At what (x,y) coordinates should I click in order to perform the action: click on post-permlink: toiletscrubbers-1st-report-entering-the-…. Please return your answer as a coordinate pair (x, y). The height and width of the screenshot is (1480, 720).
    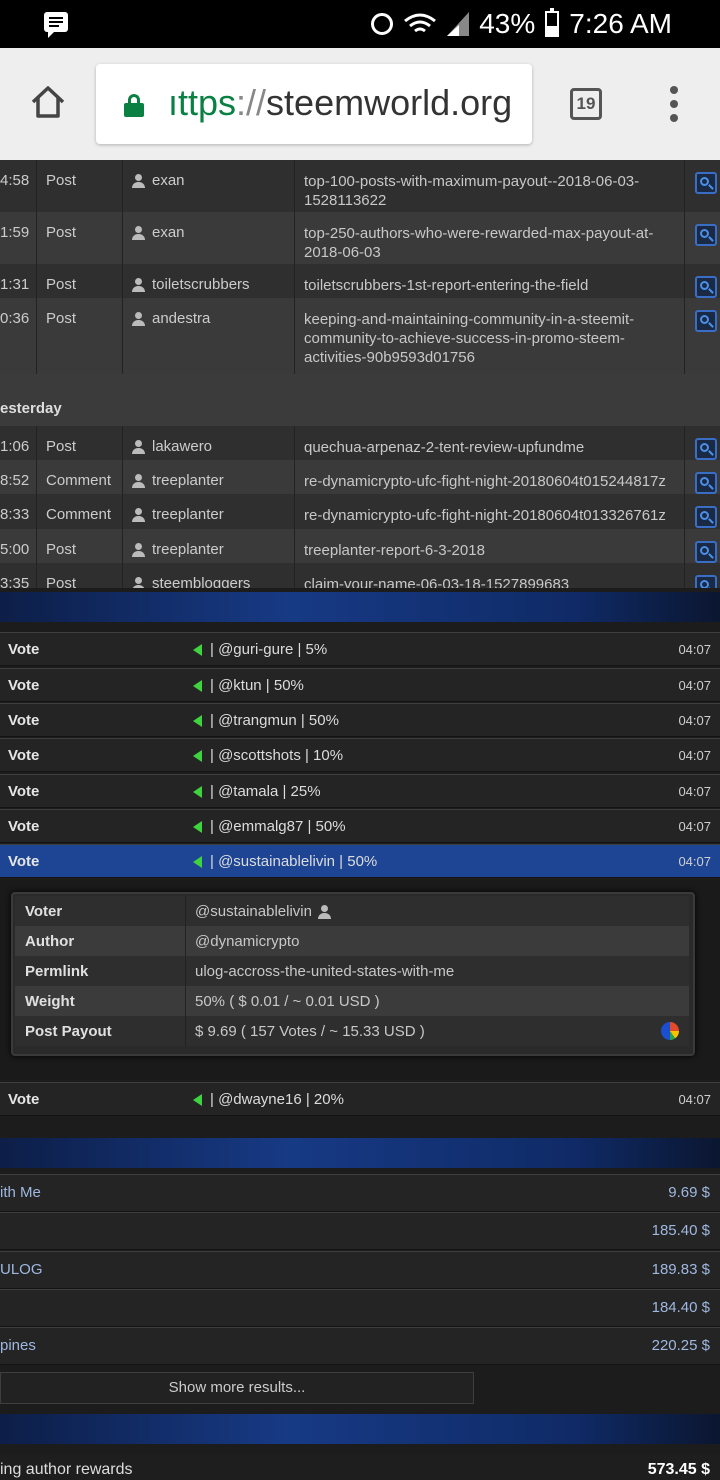
    Looking at the image, I should click on (490, 285).